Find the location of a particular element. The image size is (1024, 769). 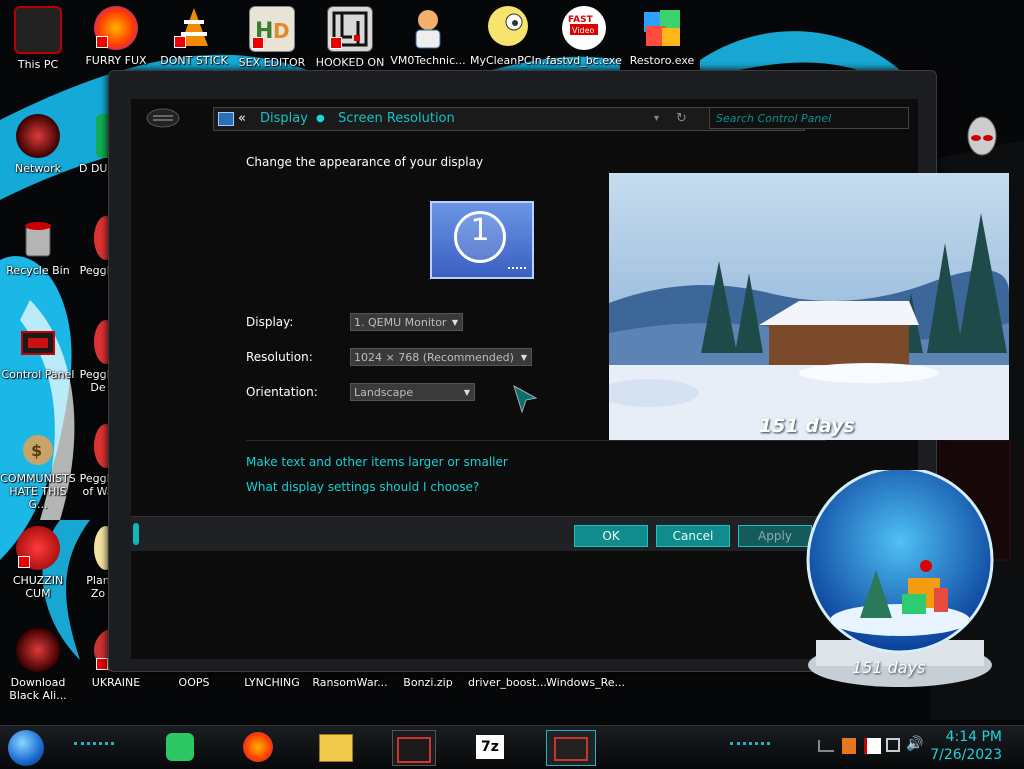

spotify-icon is located at coordinates (180, 747).